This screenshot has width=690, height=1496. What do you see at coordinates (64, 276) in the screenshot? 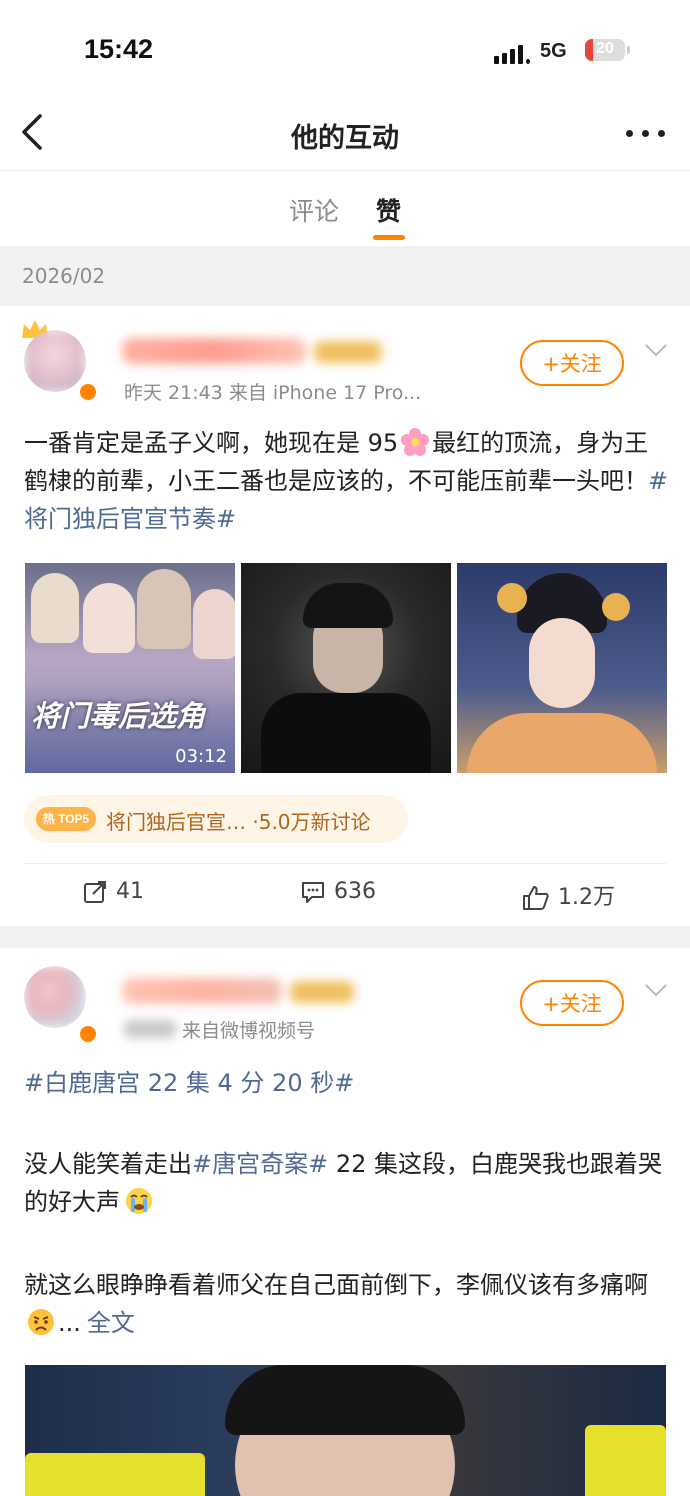
I see `date-group-label: 2026/02` at bounding box center [64, 276].